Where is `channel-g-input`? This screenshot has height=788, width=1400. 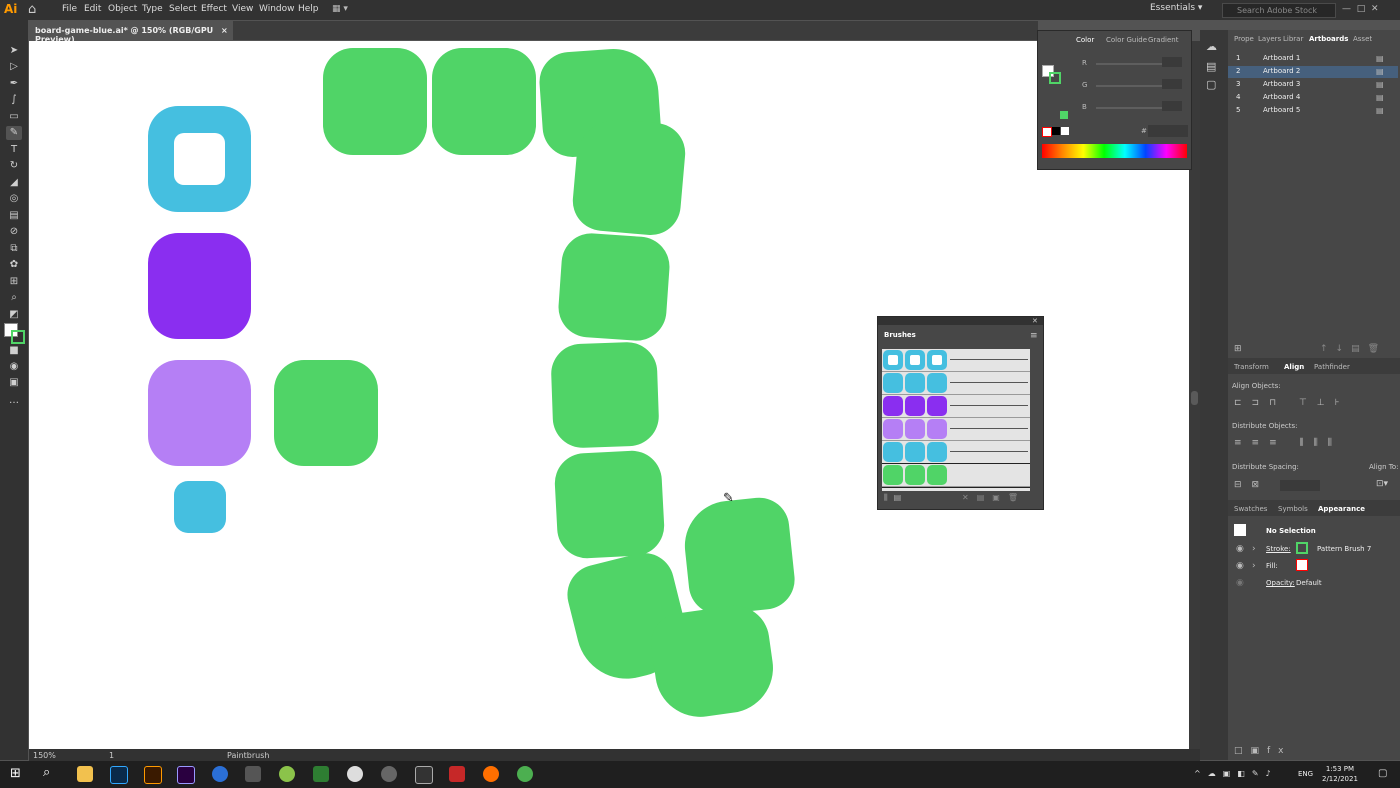 channel-g-input is located at coordinates (1172, 84).